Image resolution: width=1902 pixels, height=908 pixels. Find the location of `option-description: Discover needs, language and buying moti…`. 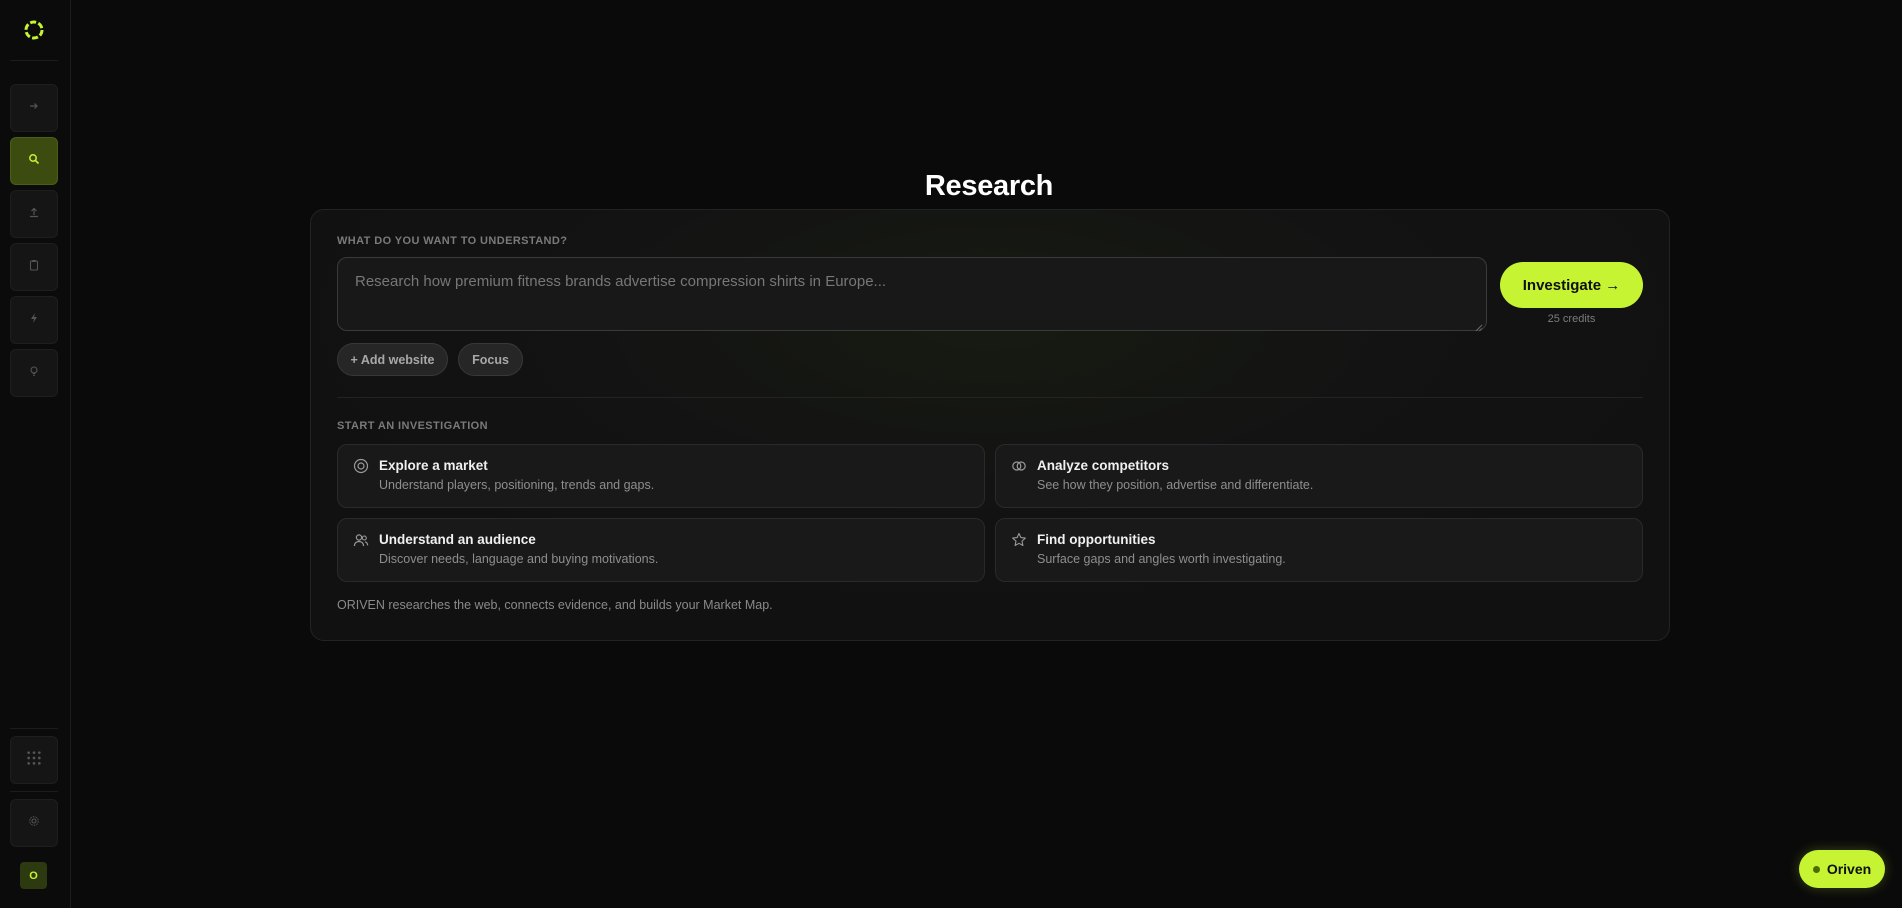

option-description: Discover needs, language and buying moti… is located at coordinates (519, 559).